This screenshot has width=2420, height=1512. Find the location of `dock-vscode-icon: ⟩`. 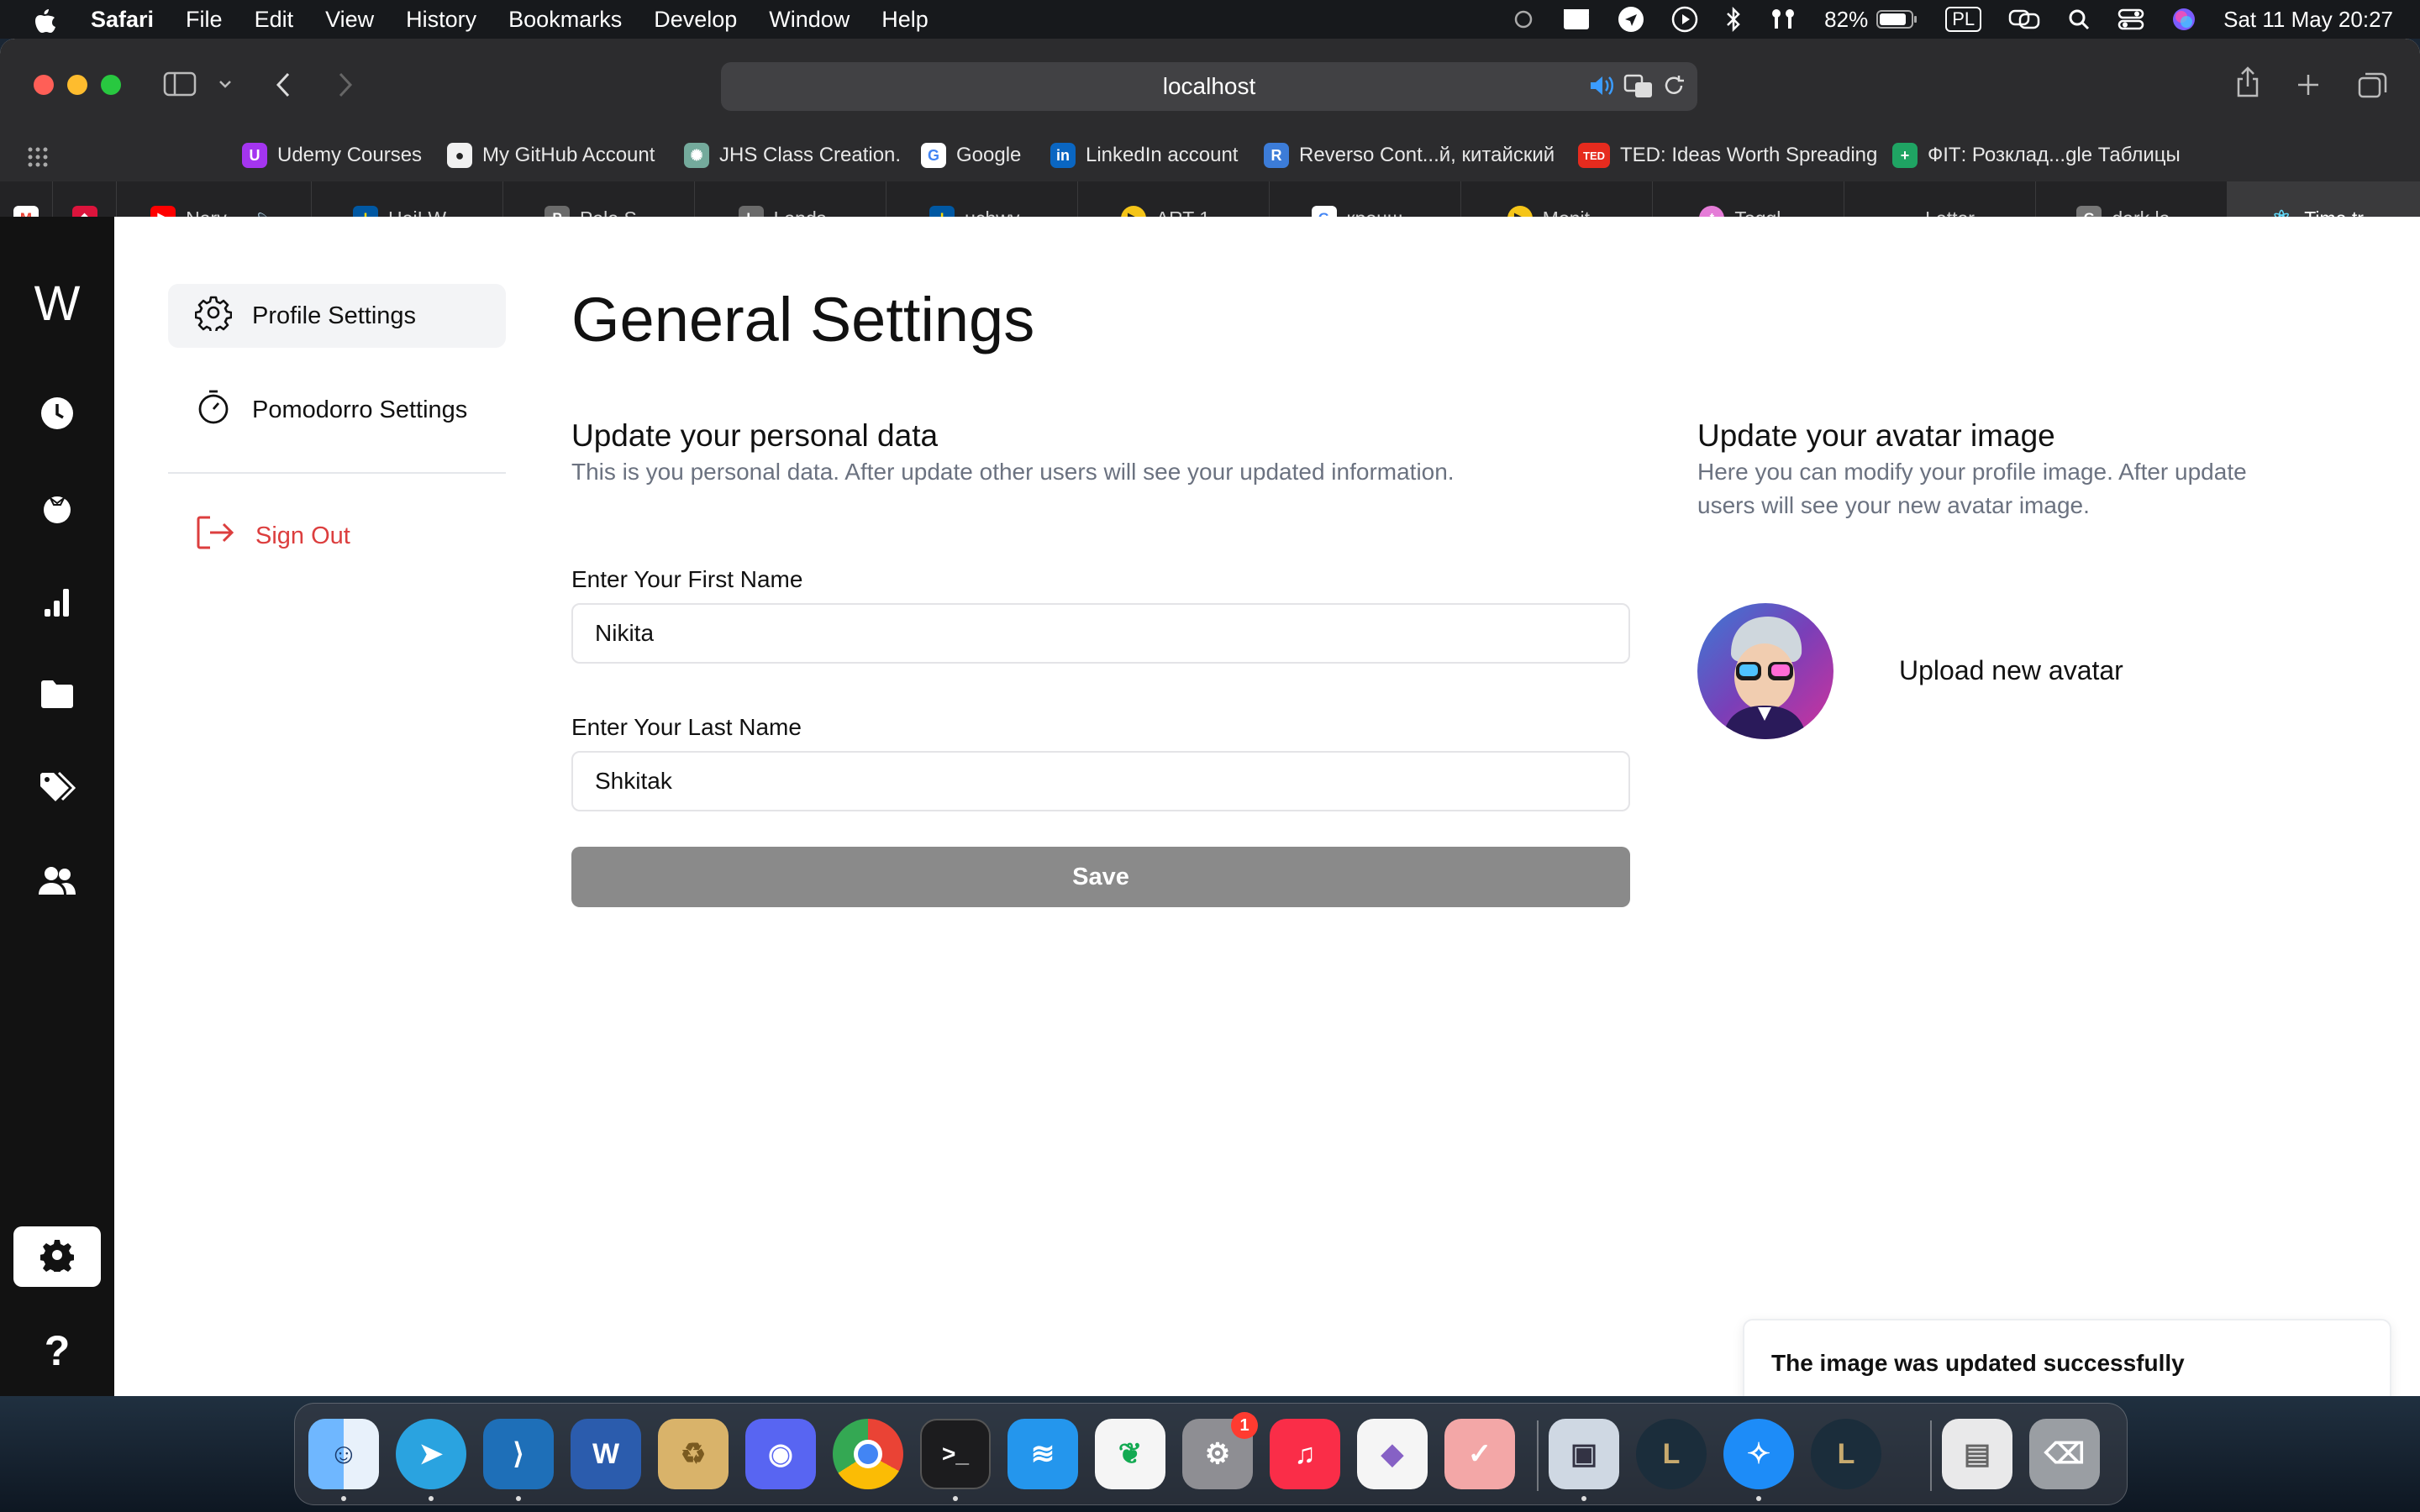

dock-vscode-icon: ⟩ is located at coordinates (518, 1454).